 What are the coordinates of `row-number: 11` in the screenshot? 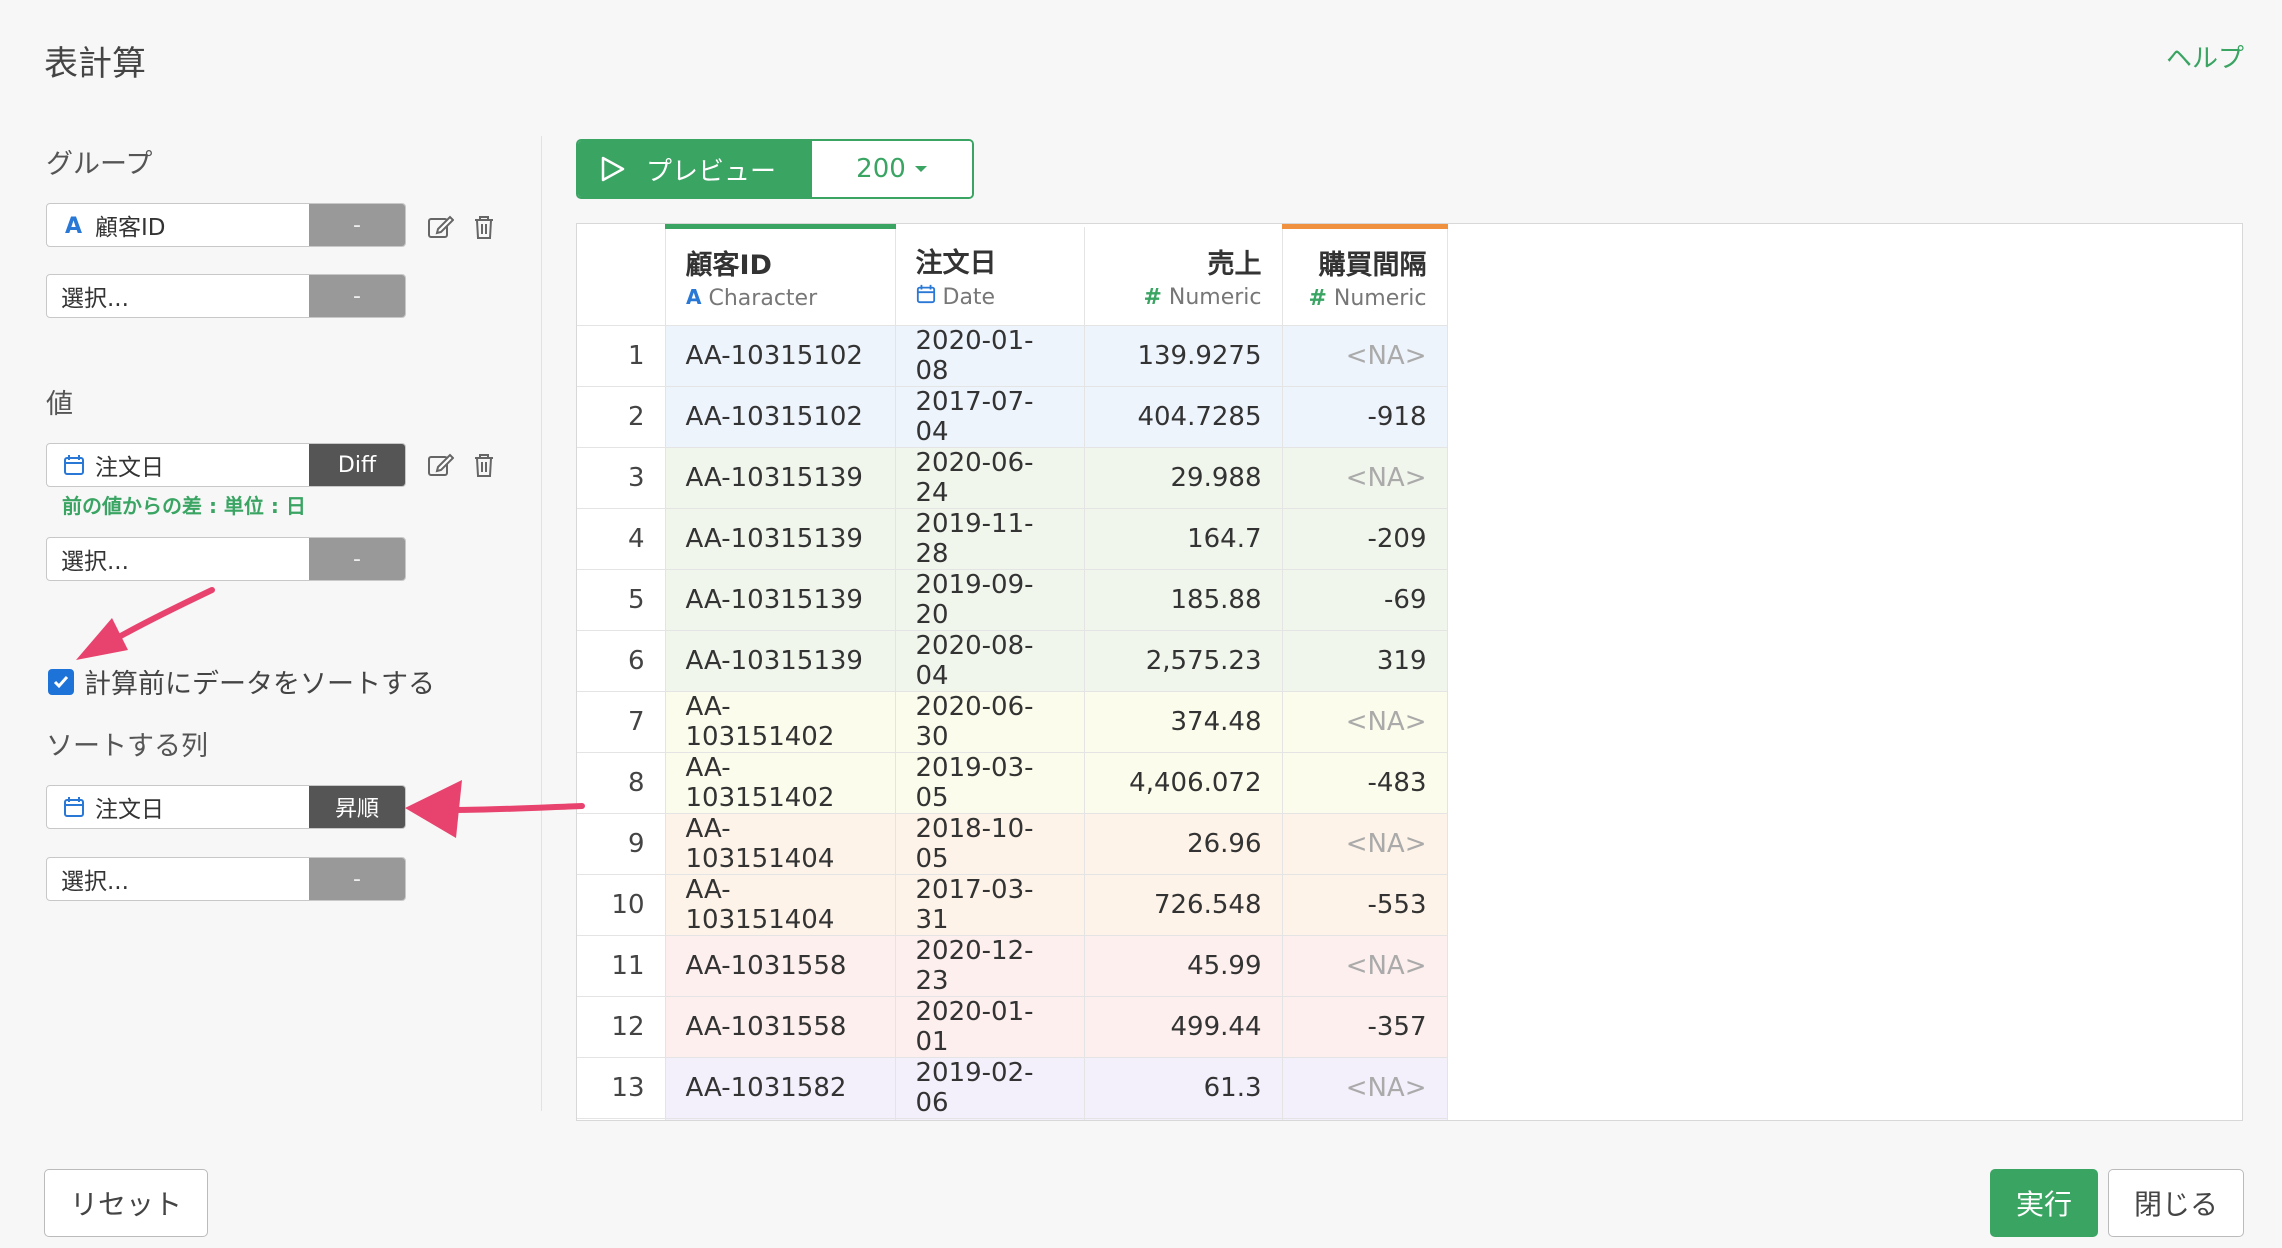 It's located at (621, 966).